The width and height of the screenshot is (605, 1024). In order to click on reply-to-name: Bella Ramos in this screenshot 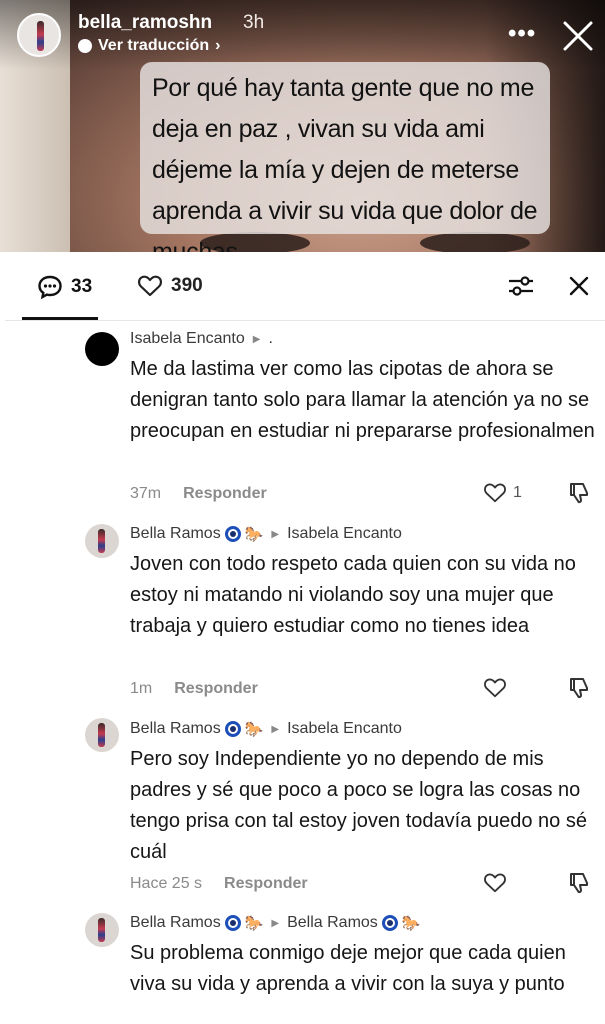, I will do `click(332, 923)`.